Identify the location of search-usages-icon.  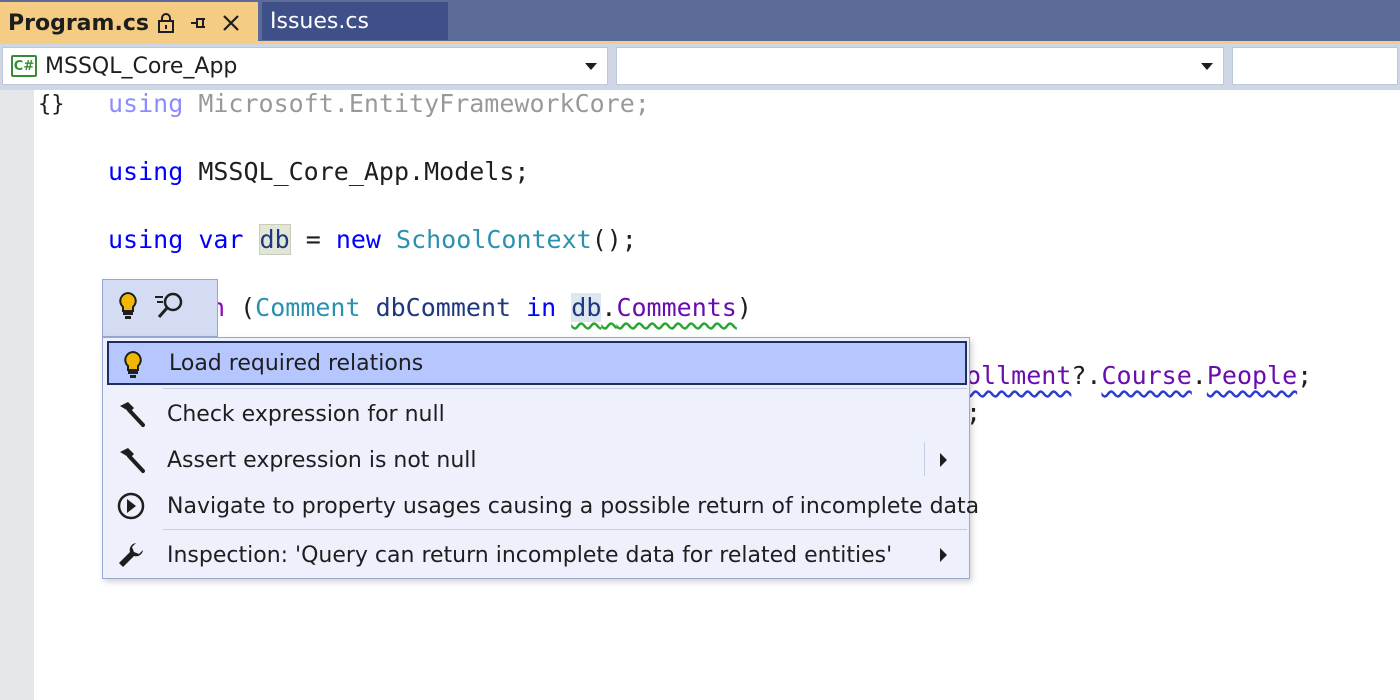
(169, 308).